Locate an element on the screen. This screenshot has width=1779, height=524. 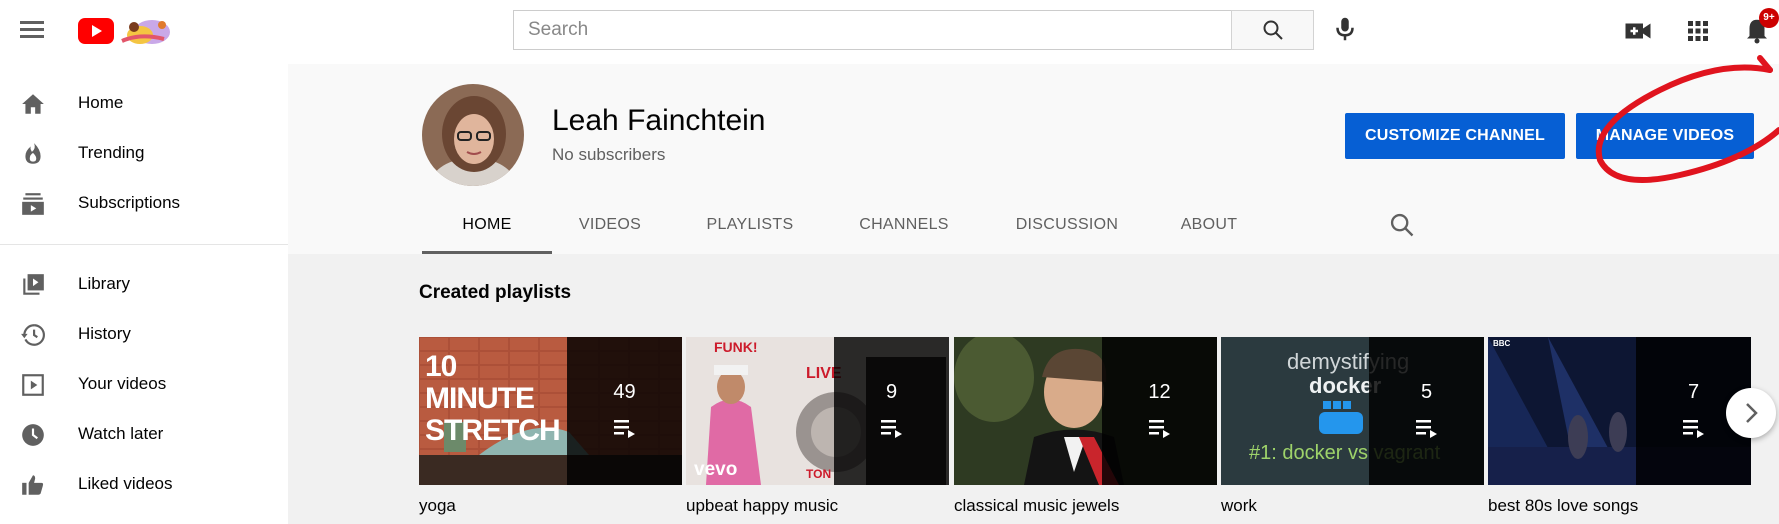
sidebar-item-liked-videos: Liked videos is located at coordinates (144, 485).